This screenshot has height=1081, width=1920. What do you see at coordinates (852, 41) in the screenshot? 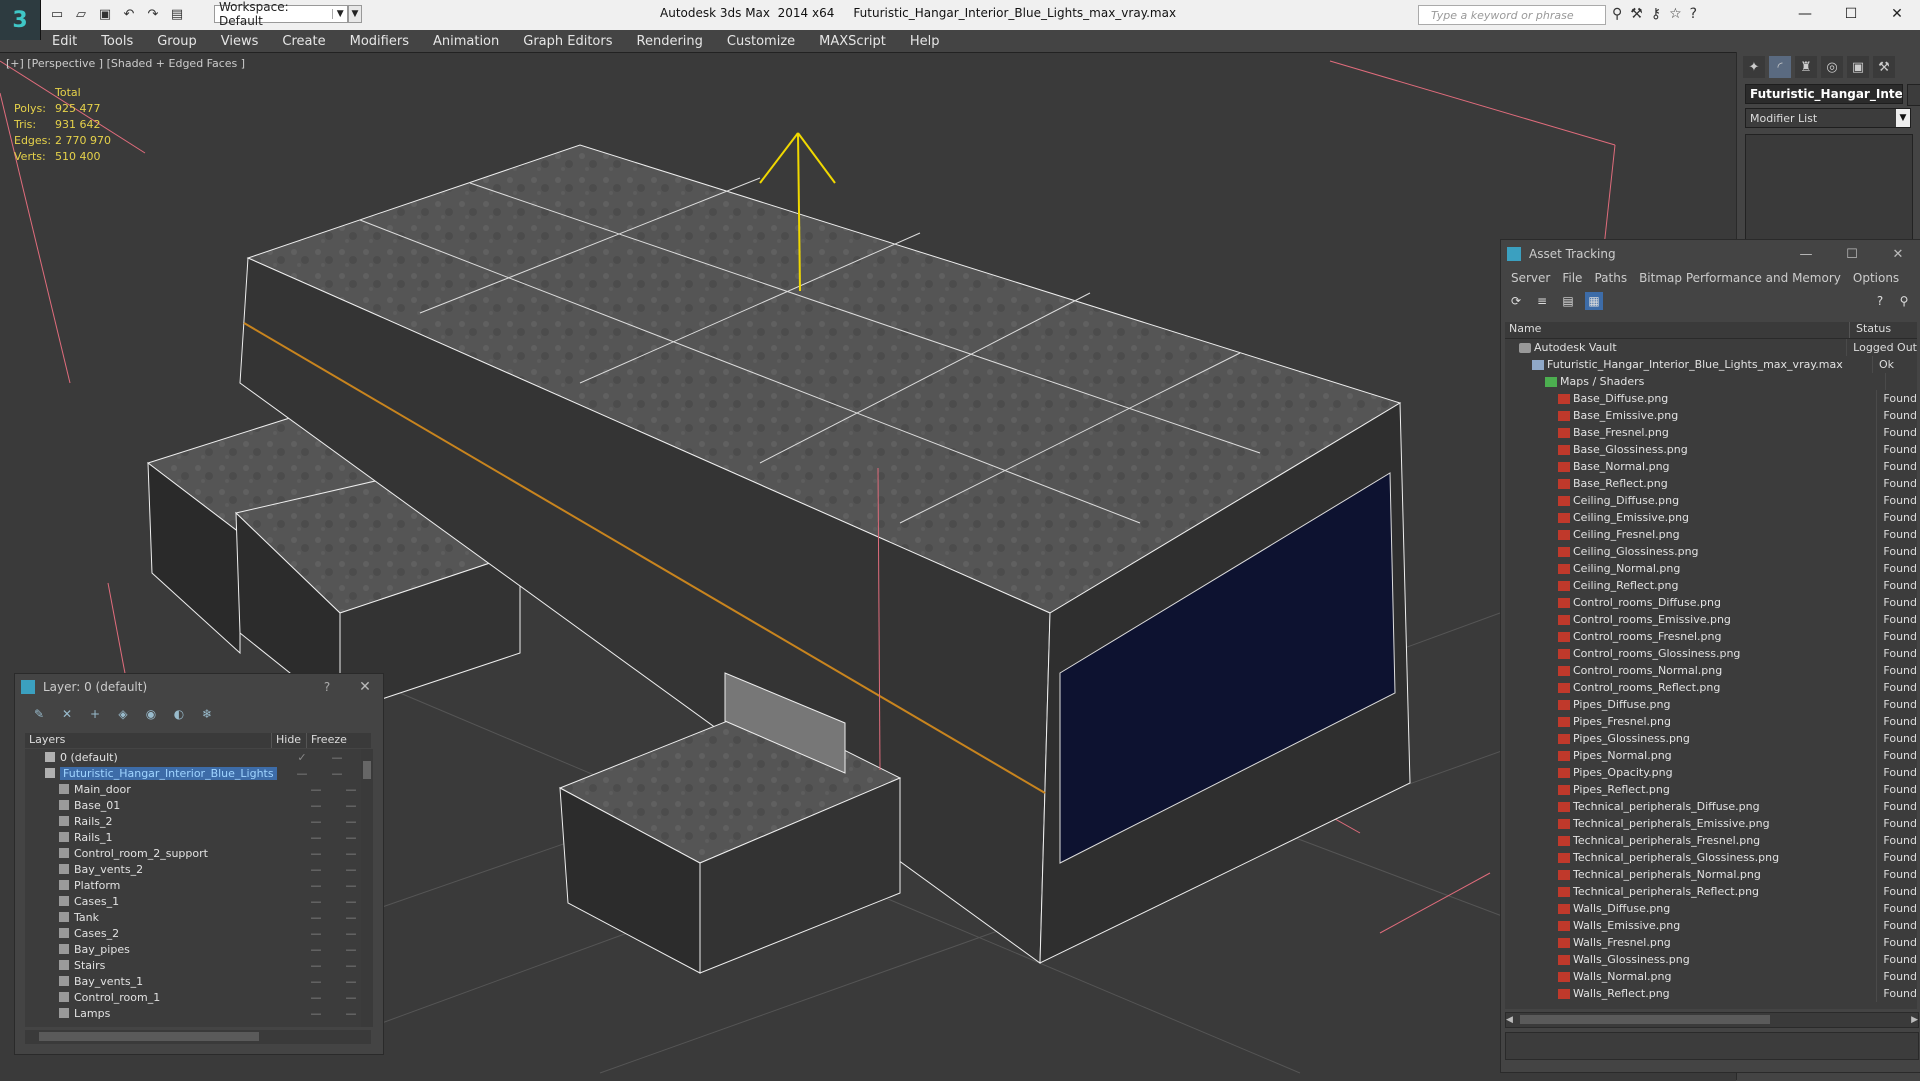
I see `menu-item-maxscript: MAXScript` at bounding box center [852, 41].